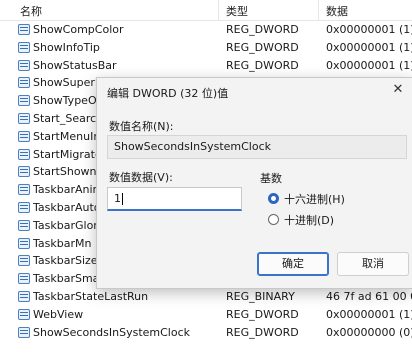 The image size is (412, 357). What do you see at coordinates (337, 11) in the screenshot?
I see `column-header-data: 数据` at bounding box center [337, 11].